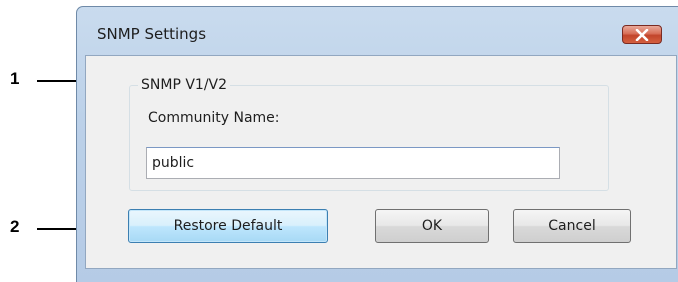  Describe the element at coordinates (353, 163) in the screenshot. I see `community-name-input` at that location.